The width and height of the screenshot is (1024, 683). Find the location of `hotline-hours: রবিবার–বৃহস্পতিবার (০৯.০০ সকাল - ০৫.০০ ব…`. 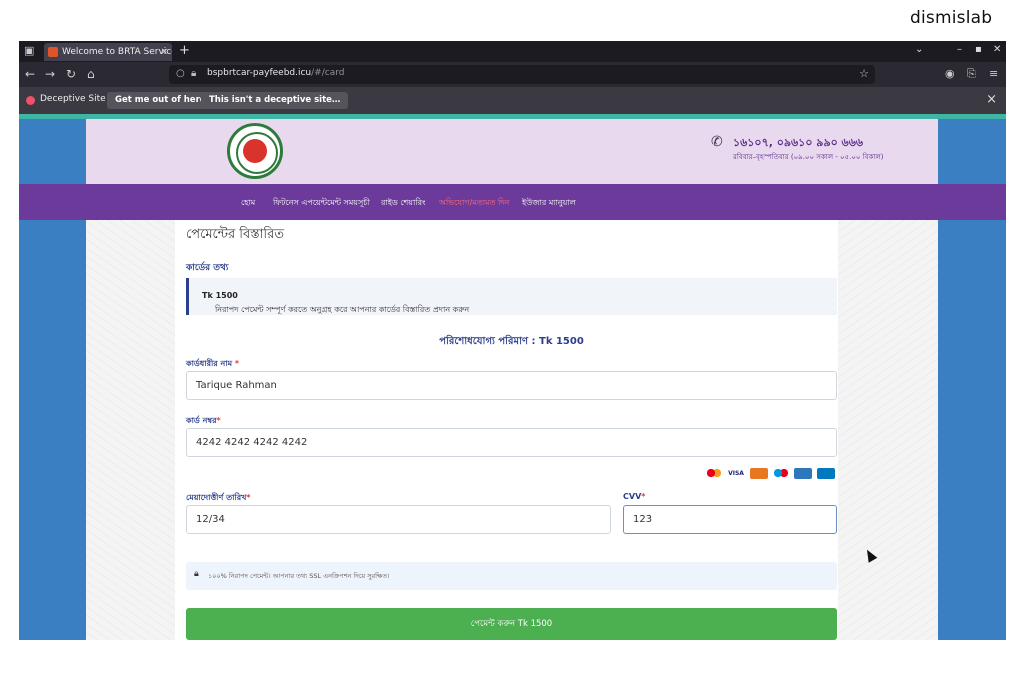

hotline-hours: রবিবার–বৃহস্পতিবার (০৯.০০ সকাল - ০৫.০০ ব… is located at coordinates (808, 157).